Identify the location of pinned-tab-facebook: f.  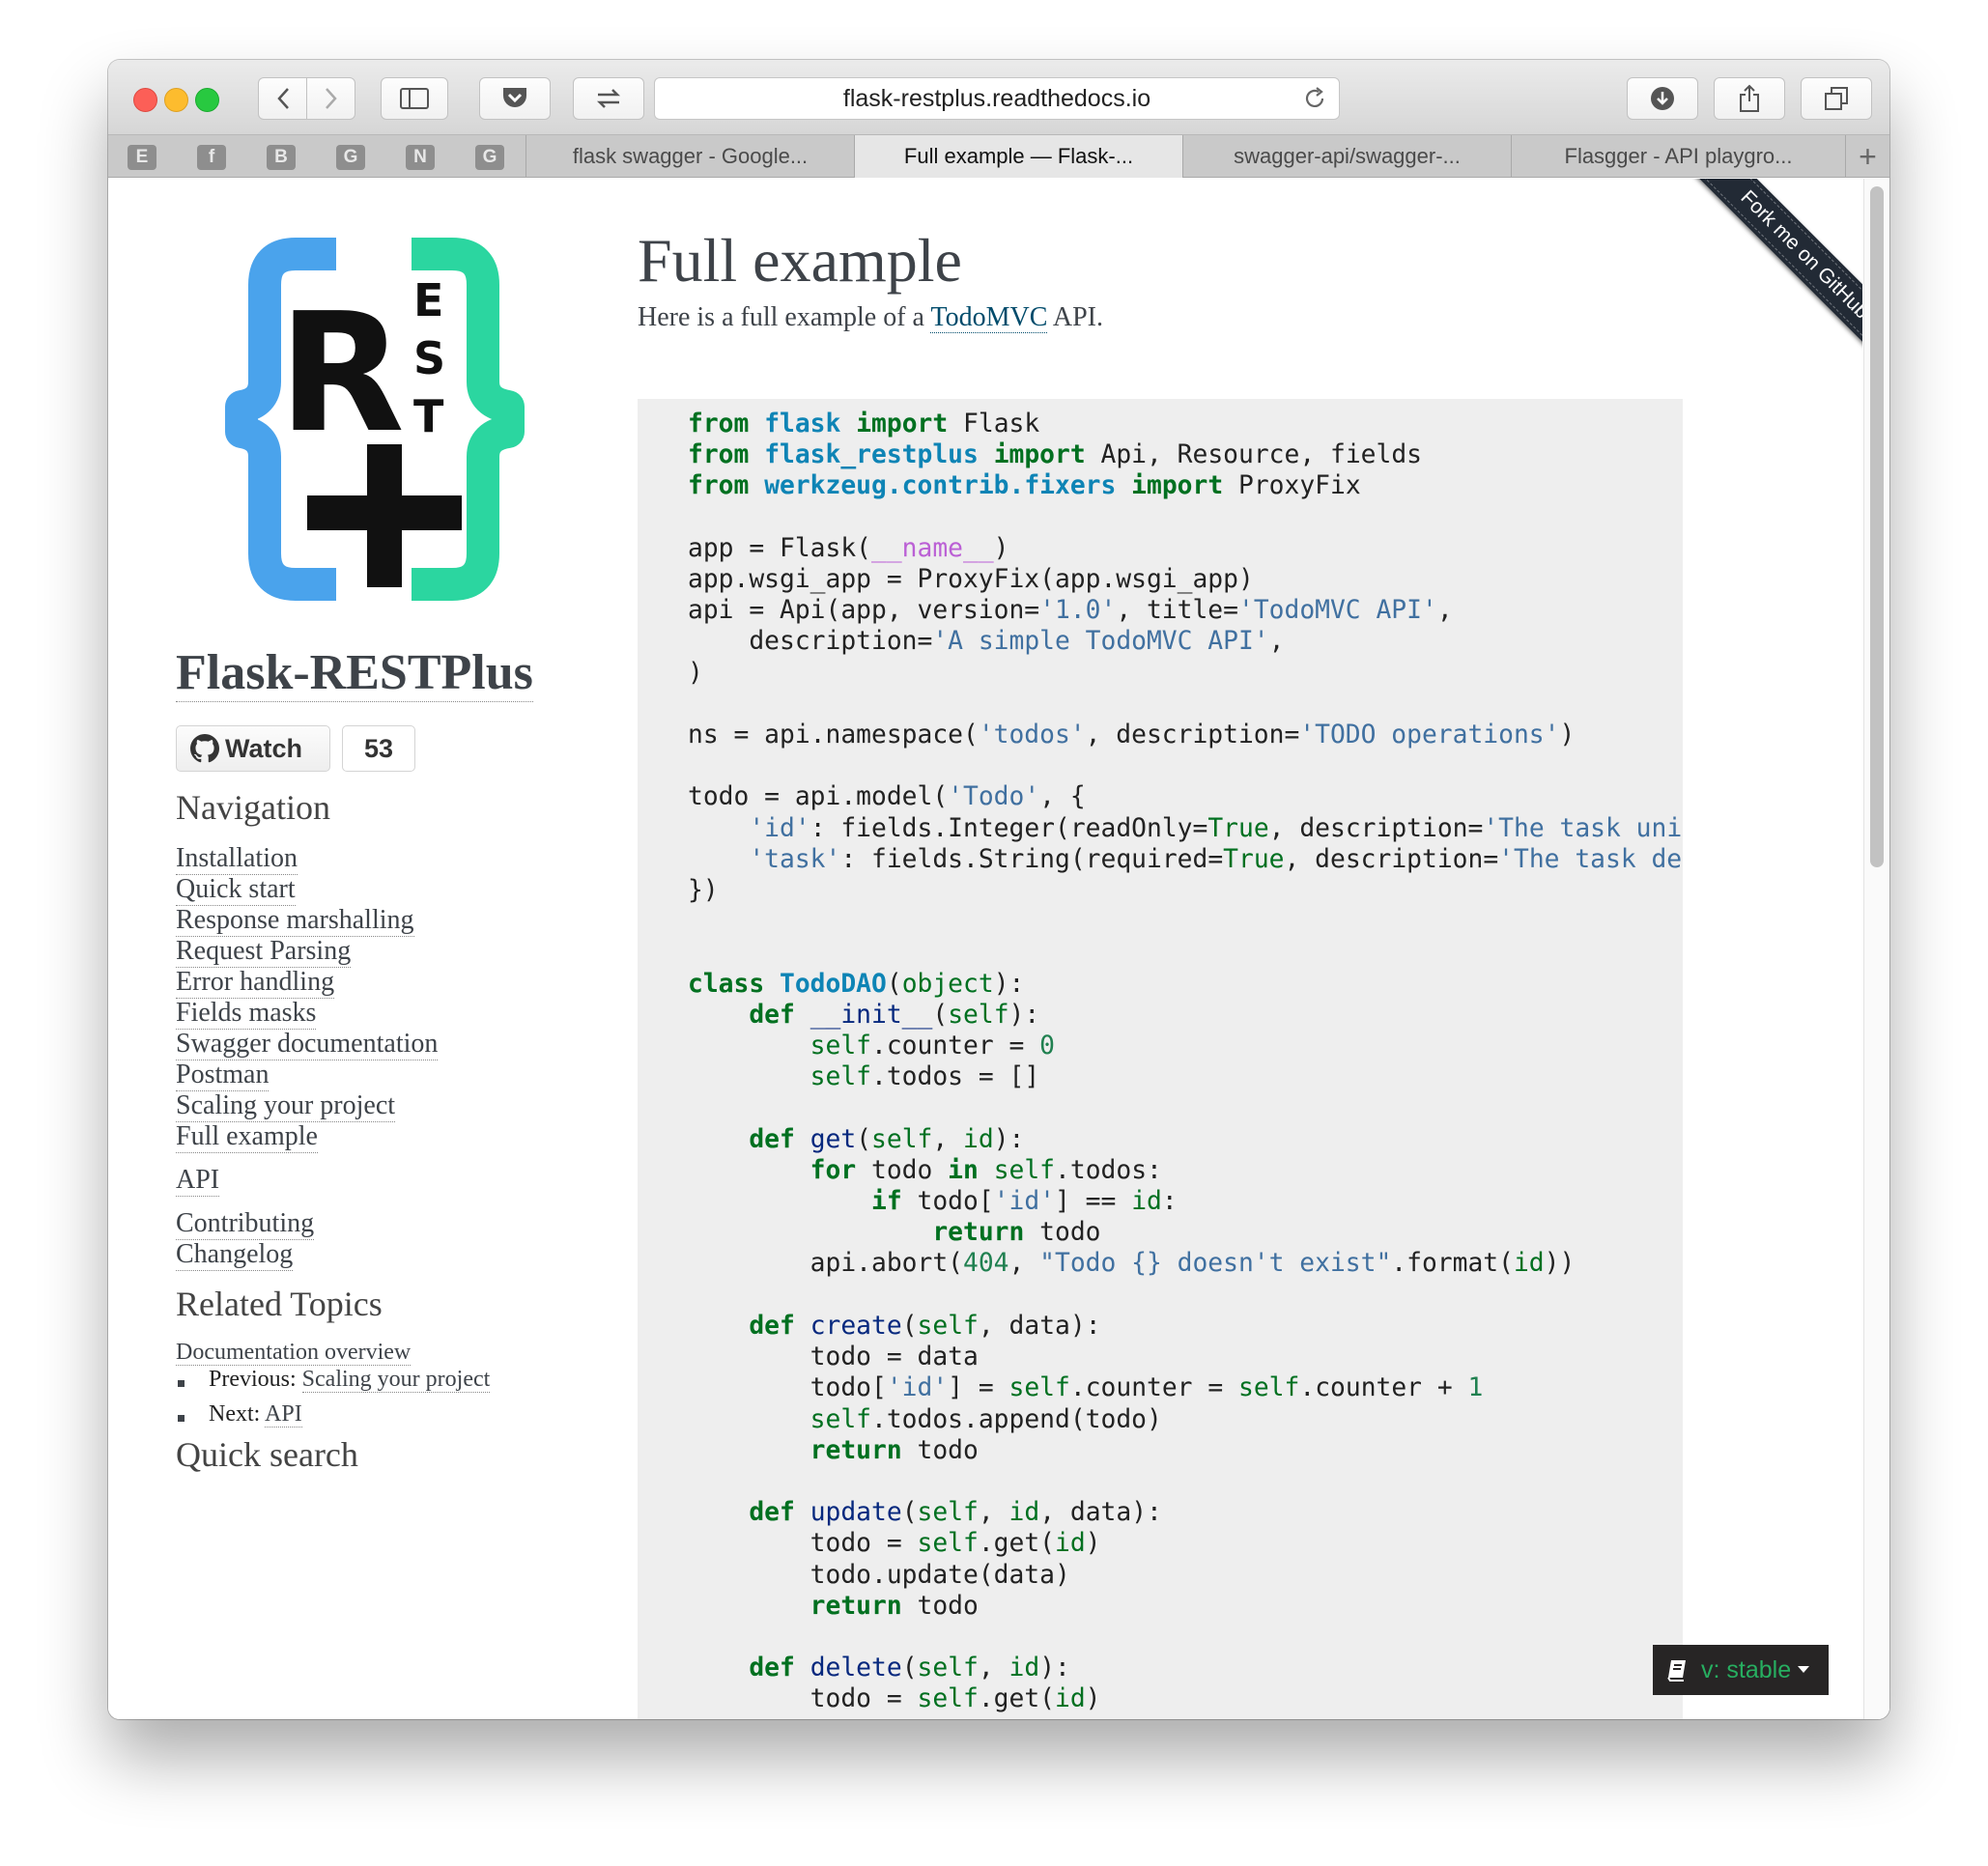
(211, 157).